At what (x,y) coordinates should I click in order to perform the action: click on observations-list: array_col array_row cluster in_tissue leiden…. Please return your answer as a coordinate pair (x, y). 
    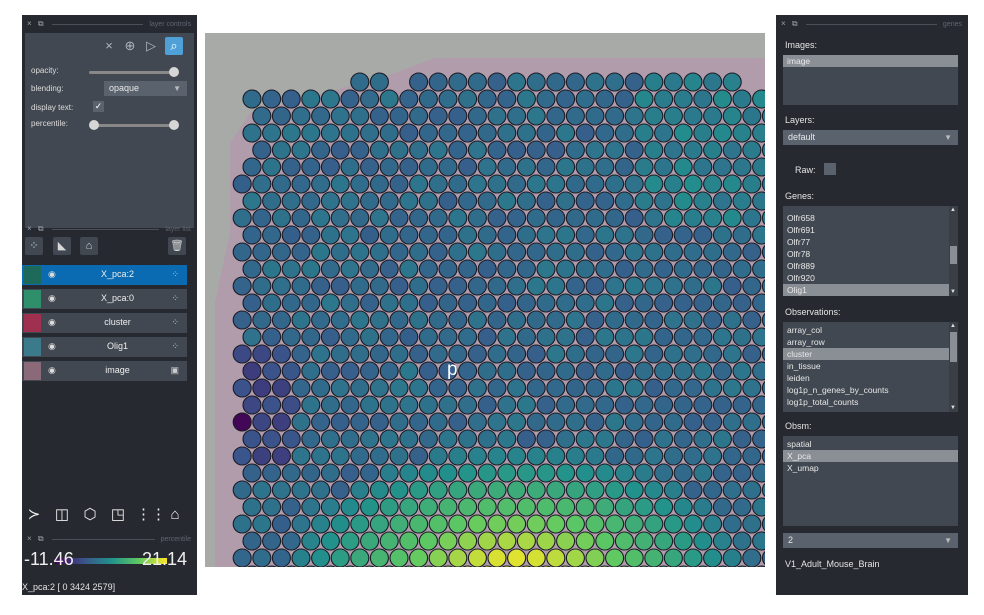
    Looking at the image, I should click on (870, 367).